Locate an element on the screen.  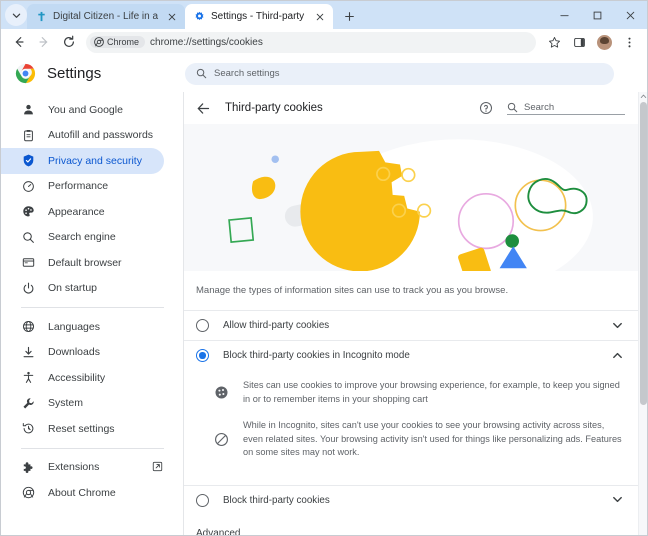
tab-search-button is located at coordinates (16, 15).